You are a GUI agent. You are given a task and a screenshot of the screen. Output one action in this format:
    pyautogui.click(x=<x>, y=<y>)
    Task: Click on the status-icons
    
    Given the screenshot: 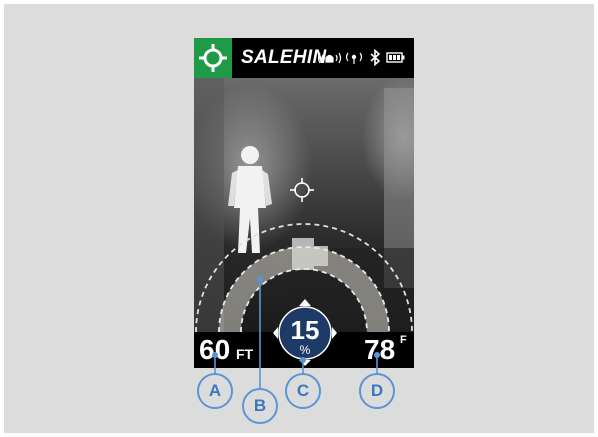 What is the action you would take?
    pyautogui.click(x=361, y=57)
    